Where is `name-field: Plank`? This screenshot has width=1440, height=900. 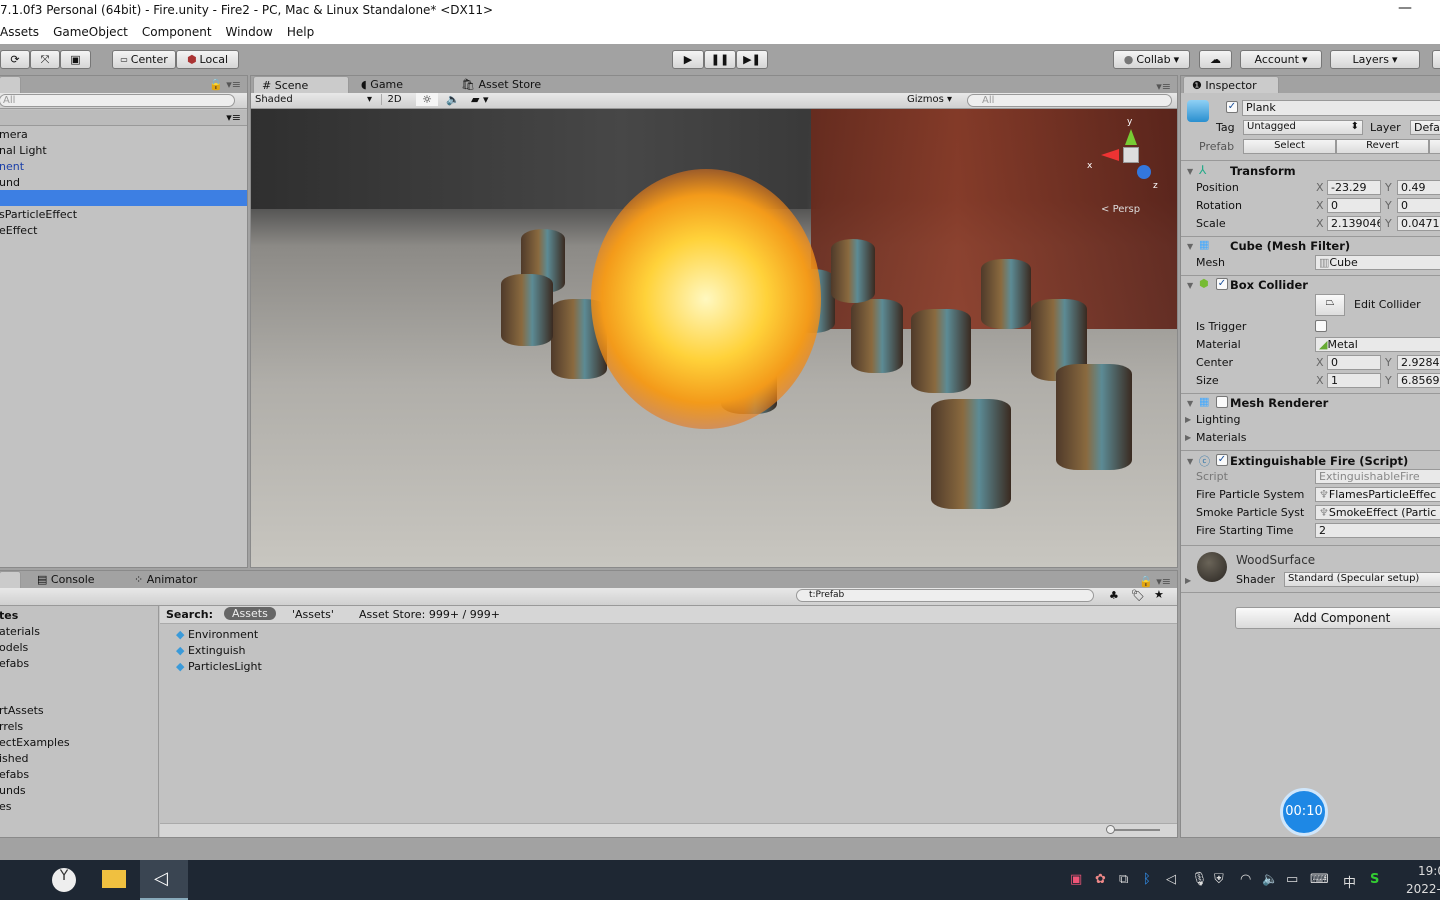
name-field: Plank is located at coordinates (1341, 108).